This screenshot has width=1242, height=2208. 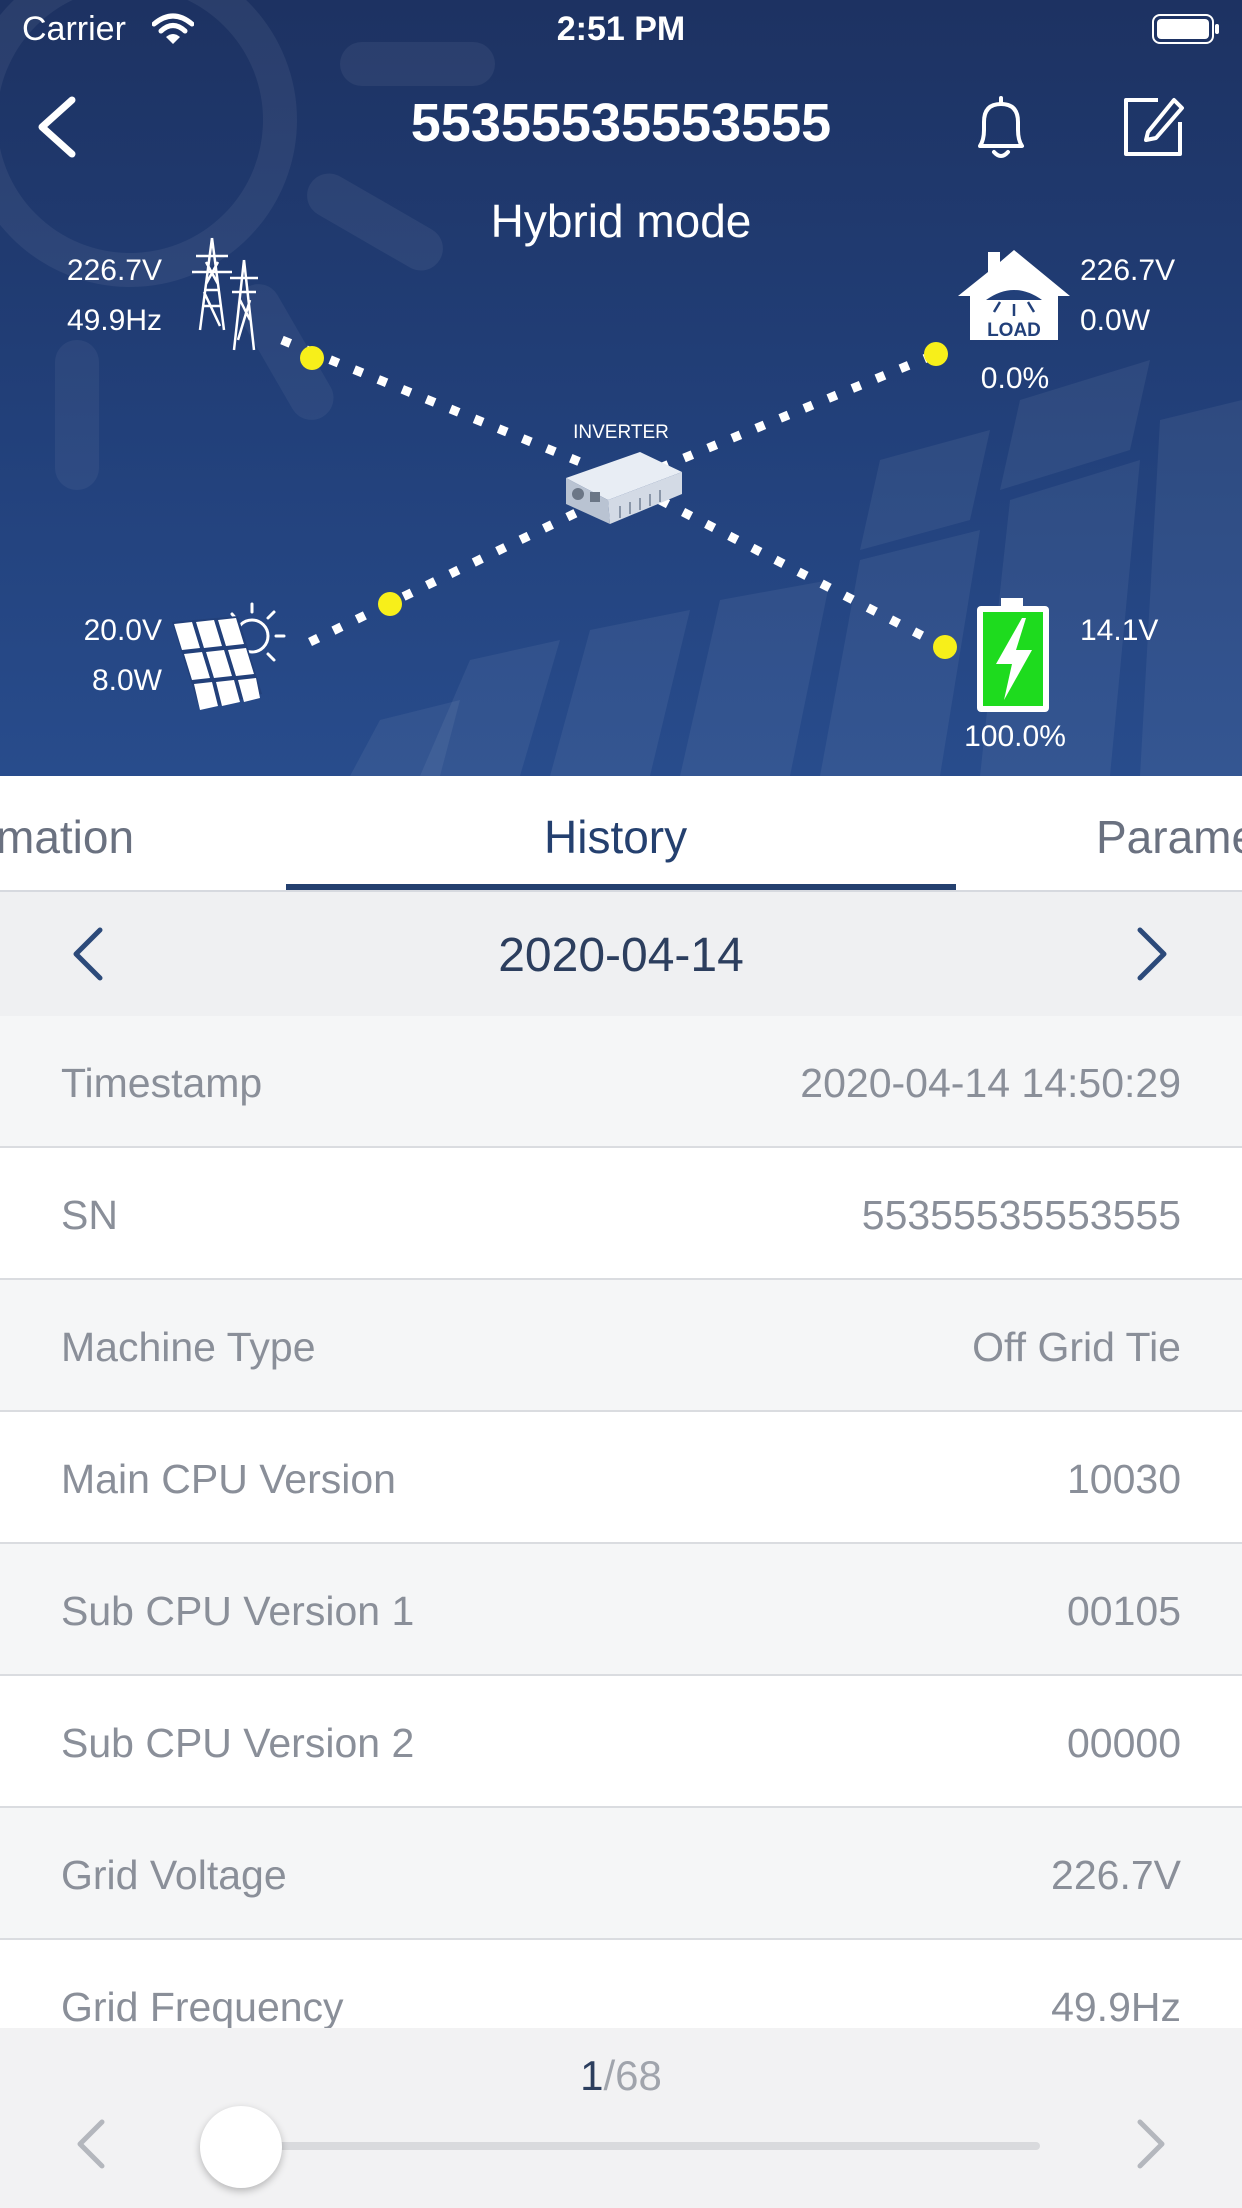 What do you see at coordinates (229, 656) in the screenshot?
I see `solar-panel-icon` at bounding box center [229, 656].